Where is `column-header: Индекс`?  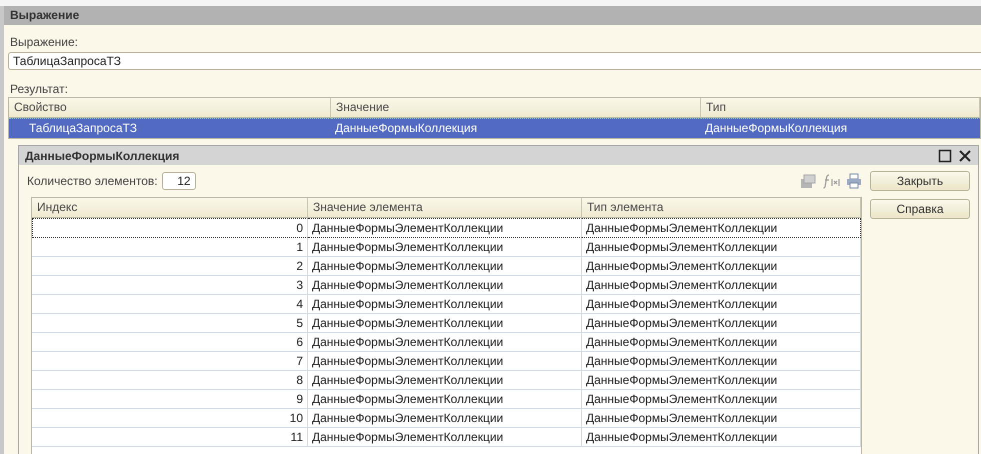 column-header: Индекс is located at coordinates (170, 208).